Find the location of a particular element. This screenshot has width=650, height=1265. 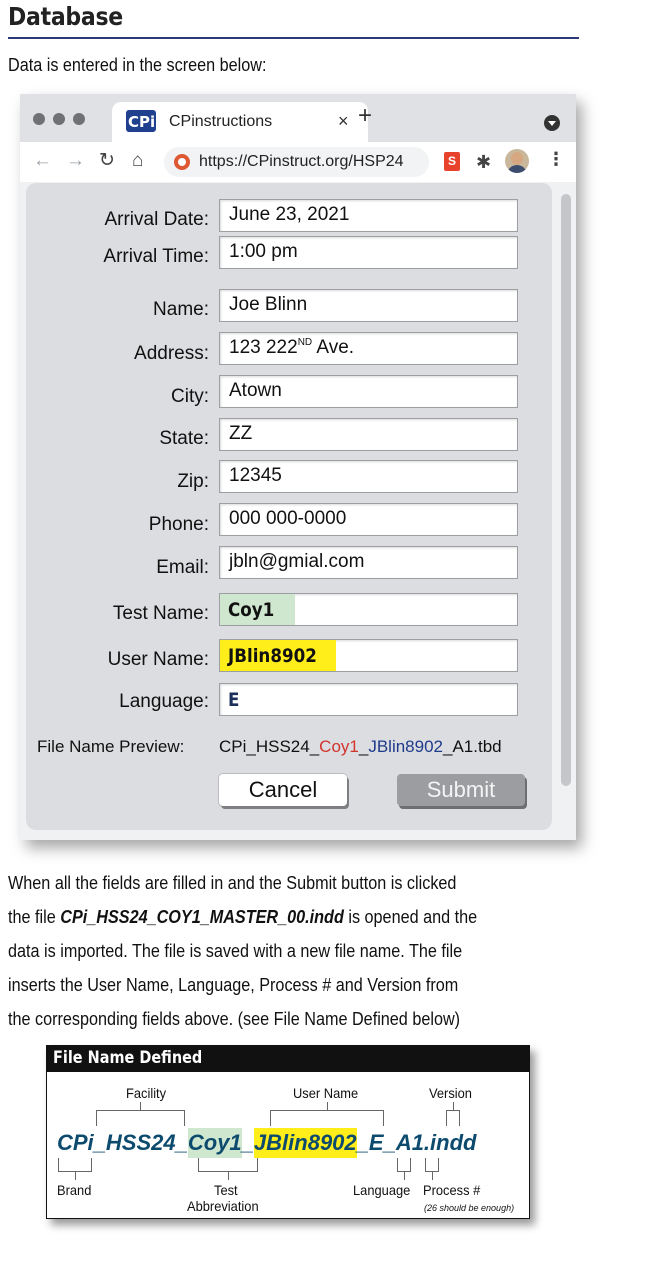

phone-label: Phone: is located at coordinates (178, 524).